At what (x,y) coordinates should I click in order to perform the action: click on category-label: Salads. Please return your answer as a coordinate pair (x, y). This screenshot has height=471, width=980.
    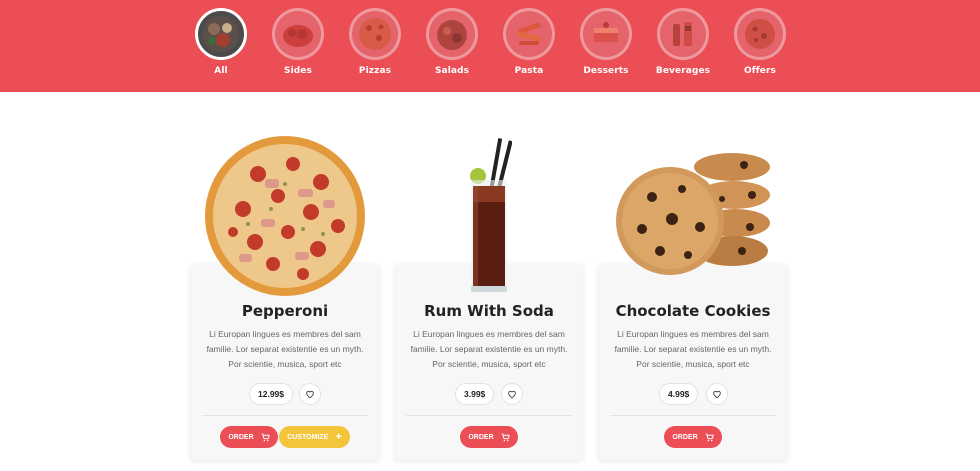
    Looking at the image, I should click on (452, 71).